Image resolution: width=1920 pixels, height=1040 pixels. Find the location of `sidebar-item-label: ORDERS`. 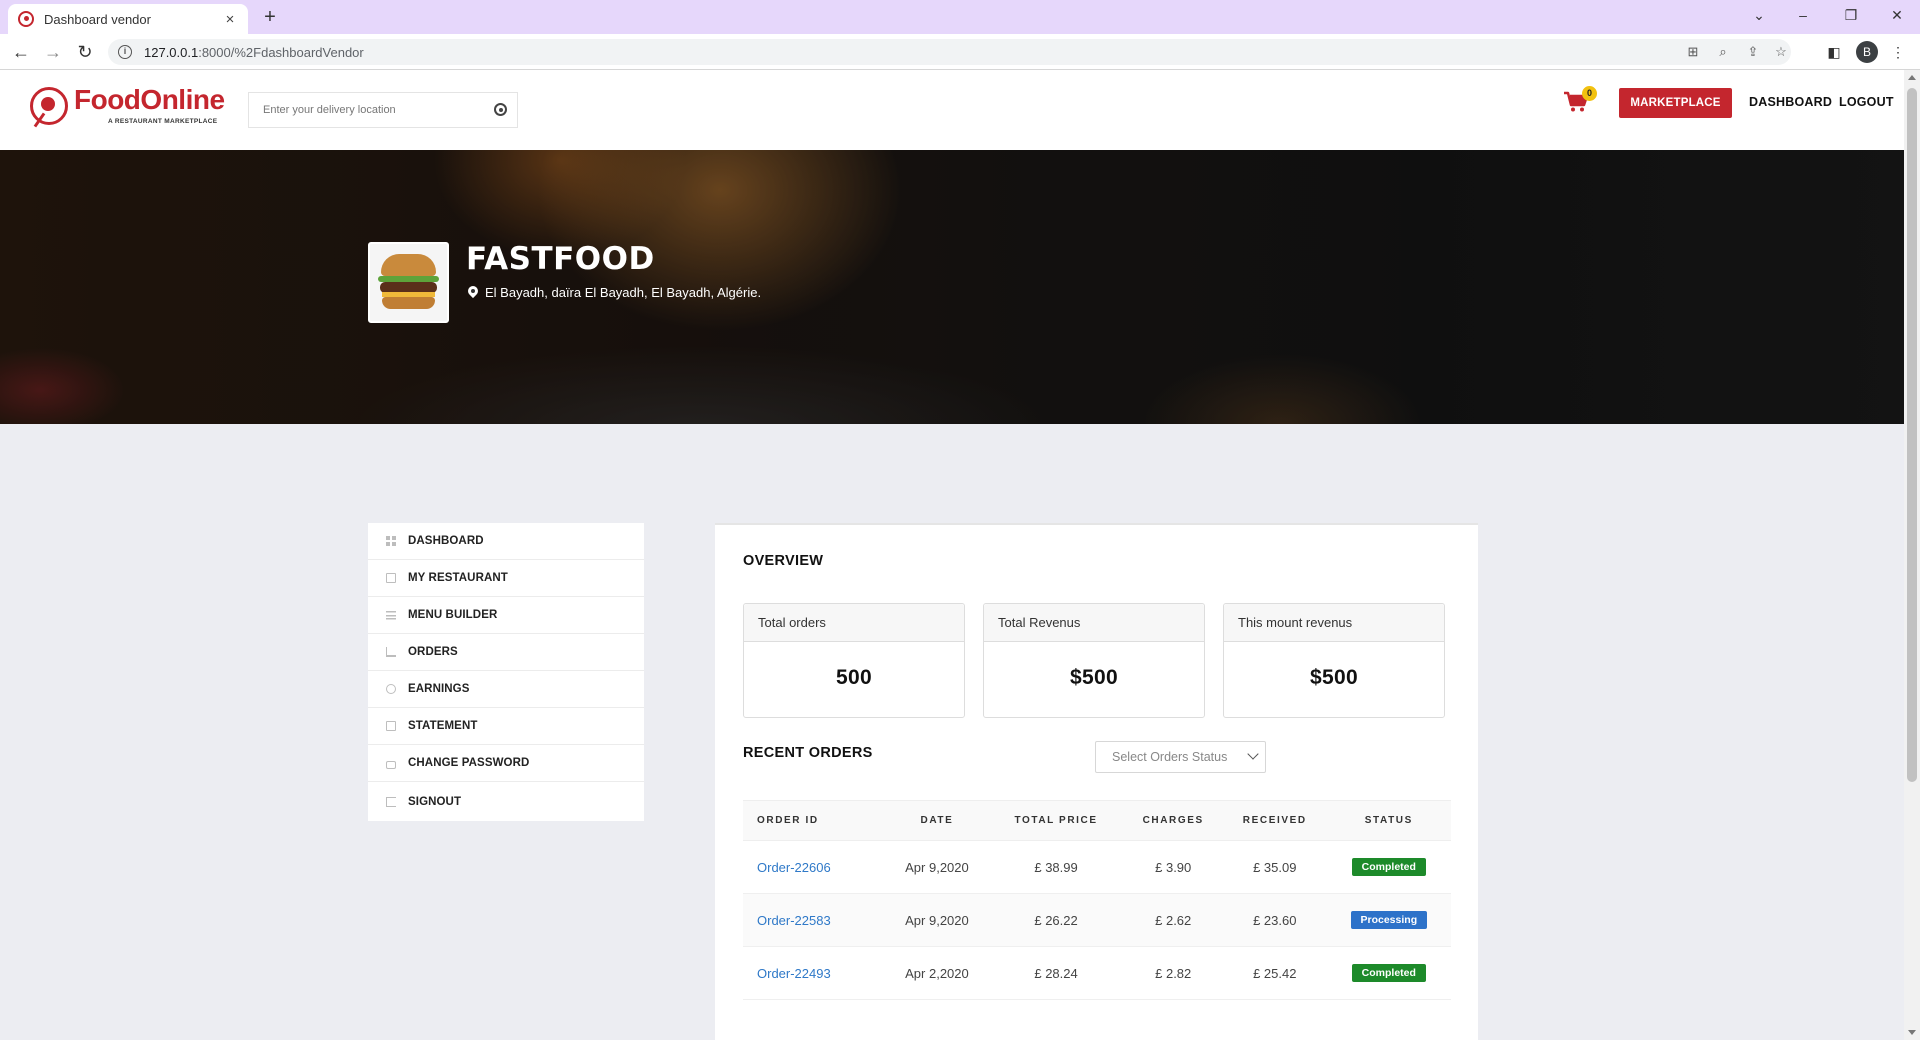

sidebar-item-label: ORDERS is located at coordinates (433, 652).